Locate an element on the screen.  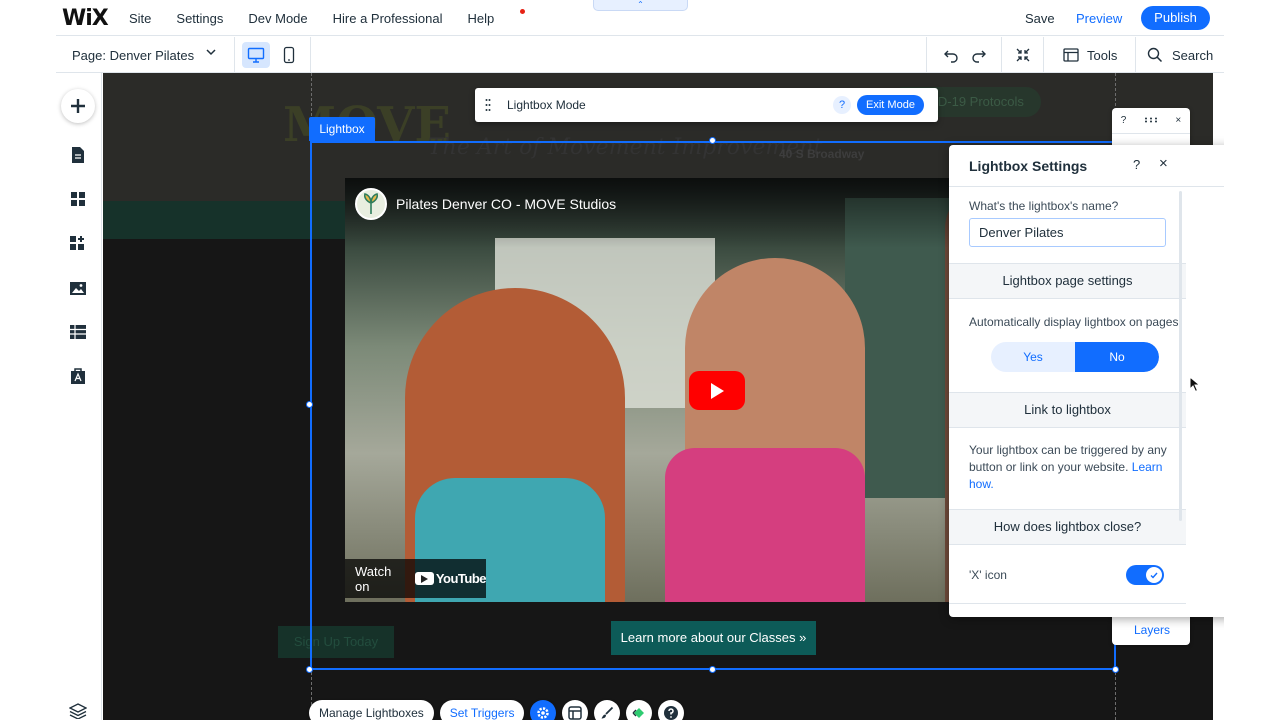
animation-icon is located at coordinates (639, 710).